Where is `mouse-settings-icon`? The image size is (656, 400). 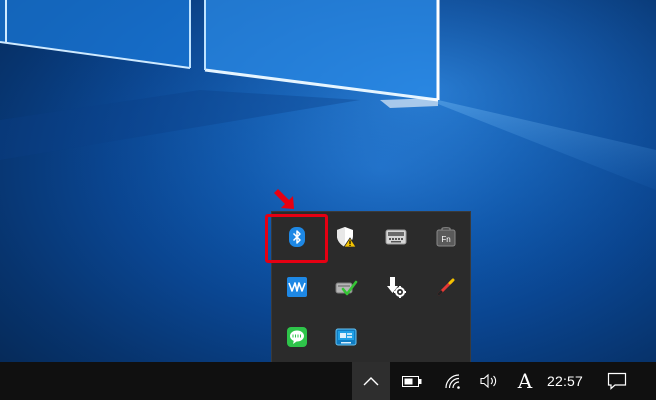
mouse-settings-icon is located at coordinates (396, 287).